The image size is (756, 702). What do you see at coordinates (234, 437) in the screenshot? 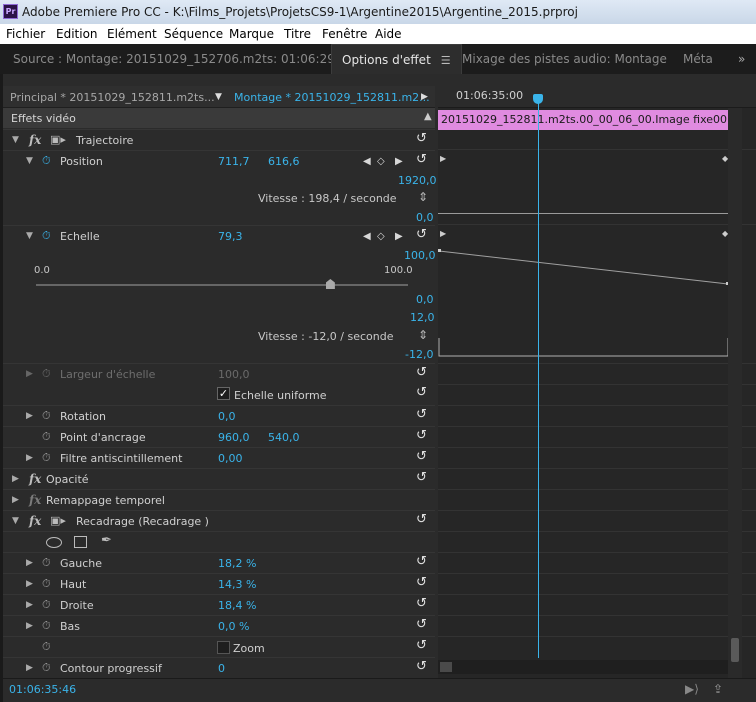
I see `ancrage-x-value: 960,0` at bounding box center [234, 437].